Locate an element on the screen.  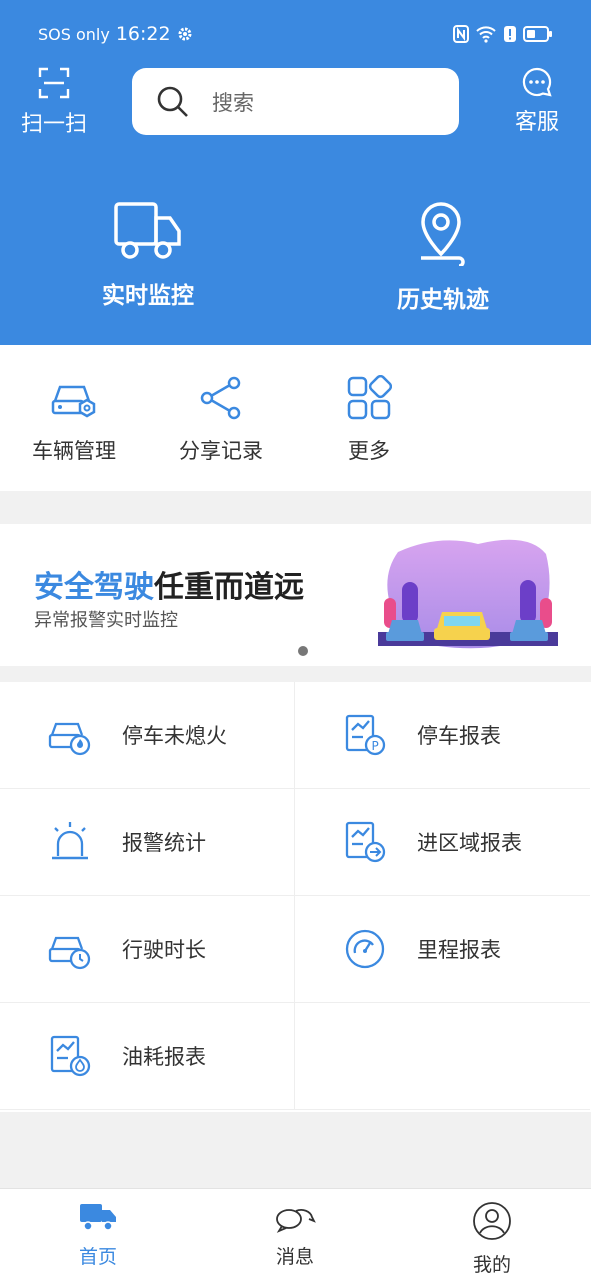
banner-title-highlight: 安全驾驶 is located at coordinates (94, 587).